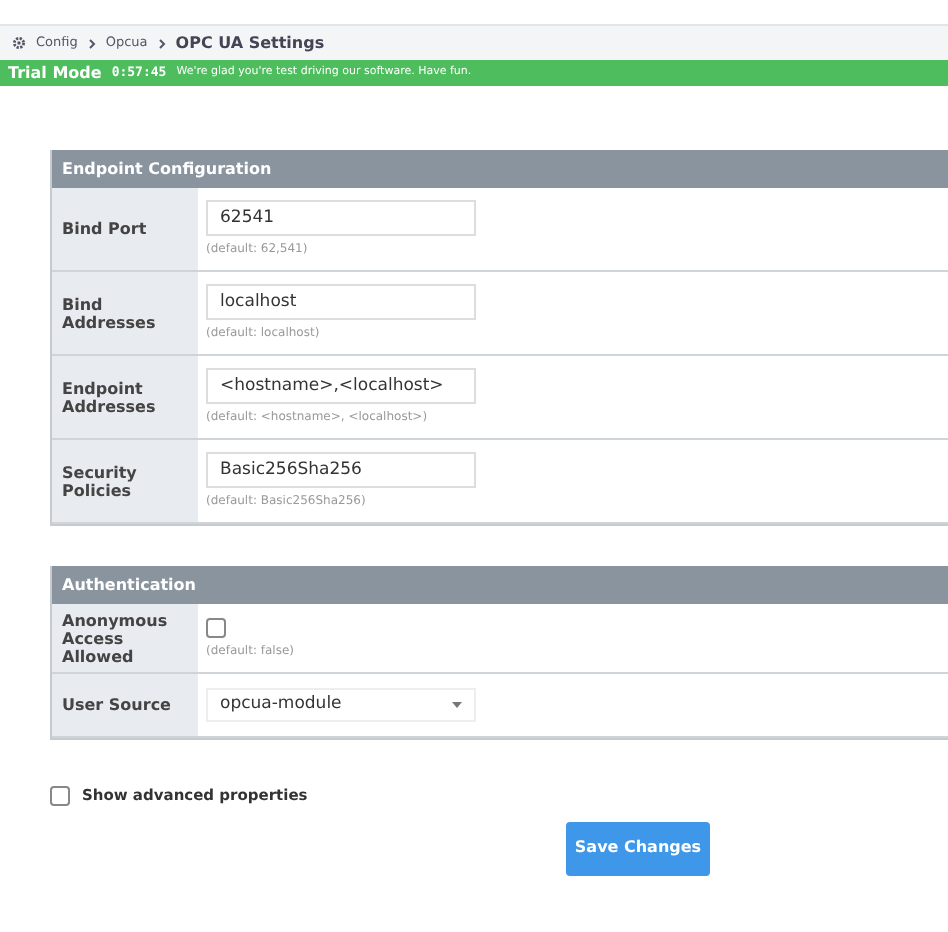 Image resolution: width=948 pixels, height=932 pixels. What do you see at coordinates (341, 386) in the screenshot?
I see `input-field: <hostname>,<localhost>` at bounding box center [341, 386].